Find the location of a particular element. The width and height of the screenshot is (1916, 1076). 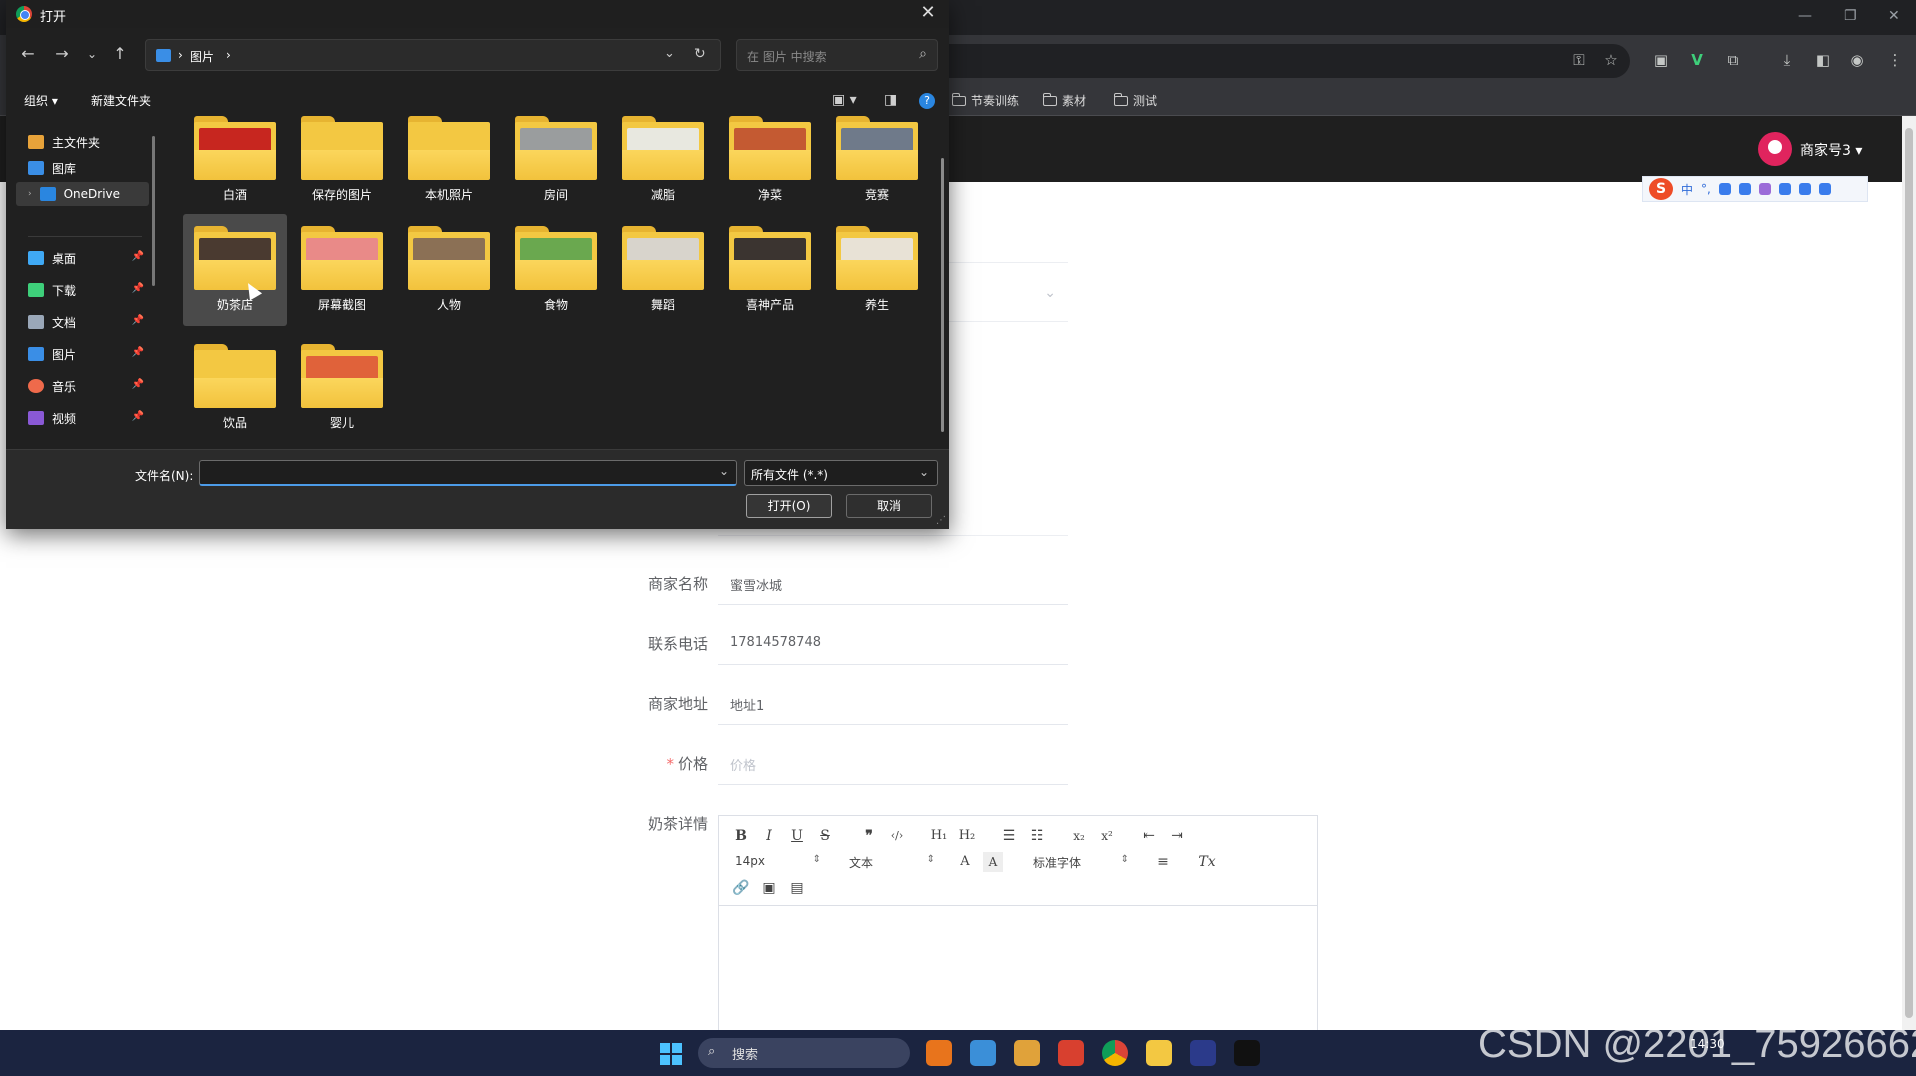

code-icon: ‹/› is located at coordinates (897, 836).